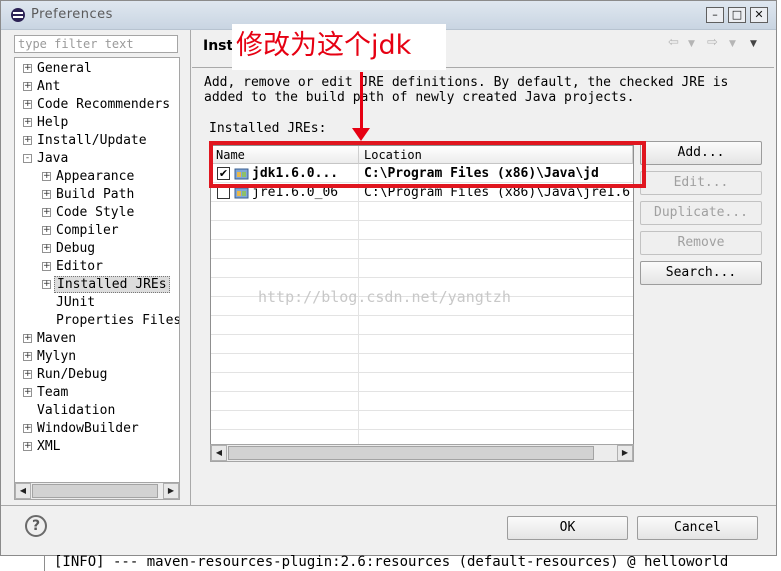 This screenshot has height=571, width=781. I want to click on tree-item-general: + General, so click(58, 69).